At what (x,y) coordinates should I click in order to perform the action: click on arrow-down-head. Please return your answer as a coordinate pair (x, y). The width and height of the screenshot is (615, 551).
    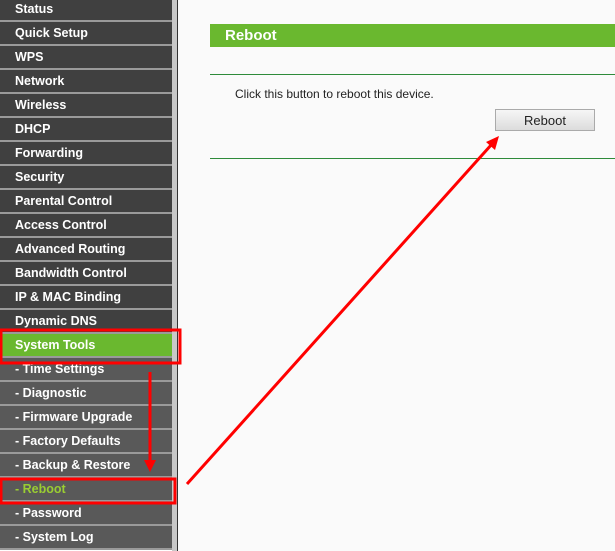
    Looking at the image, I should click on (150, 466).